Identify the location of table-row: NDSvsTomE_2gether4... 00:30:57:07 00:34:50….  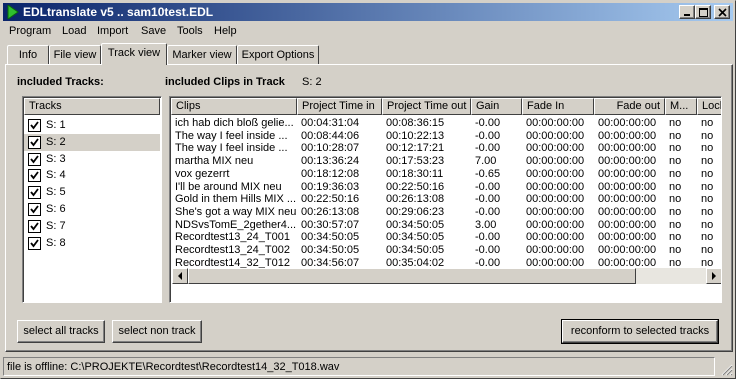
(445, 225).